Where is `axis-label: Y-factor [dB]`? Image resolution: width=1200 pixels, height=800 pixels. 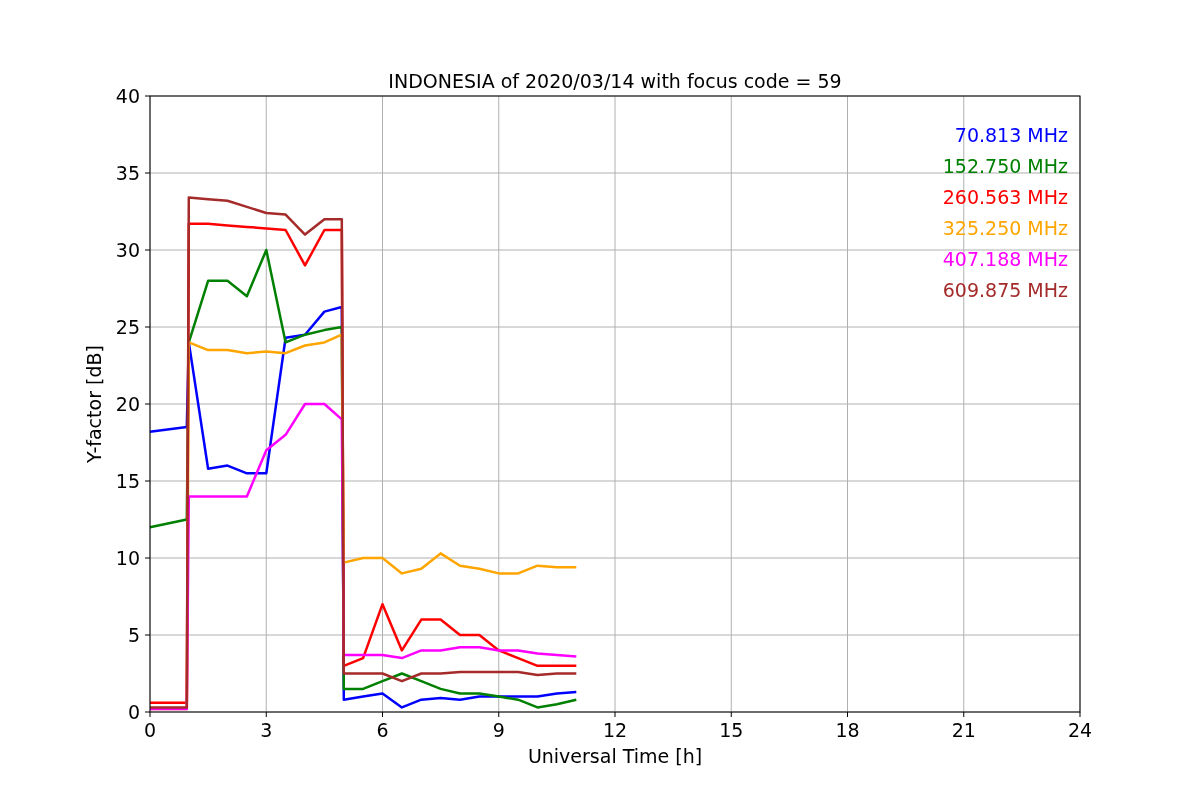 axis-label: Y-factor [dB] is located at coordinates (94, 404).